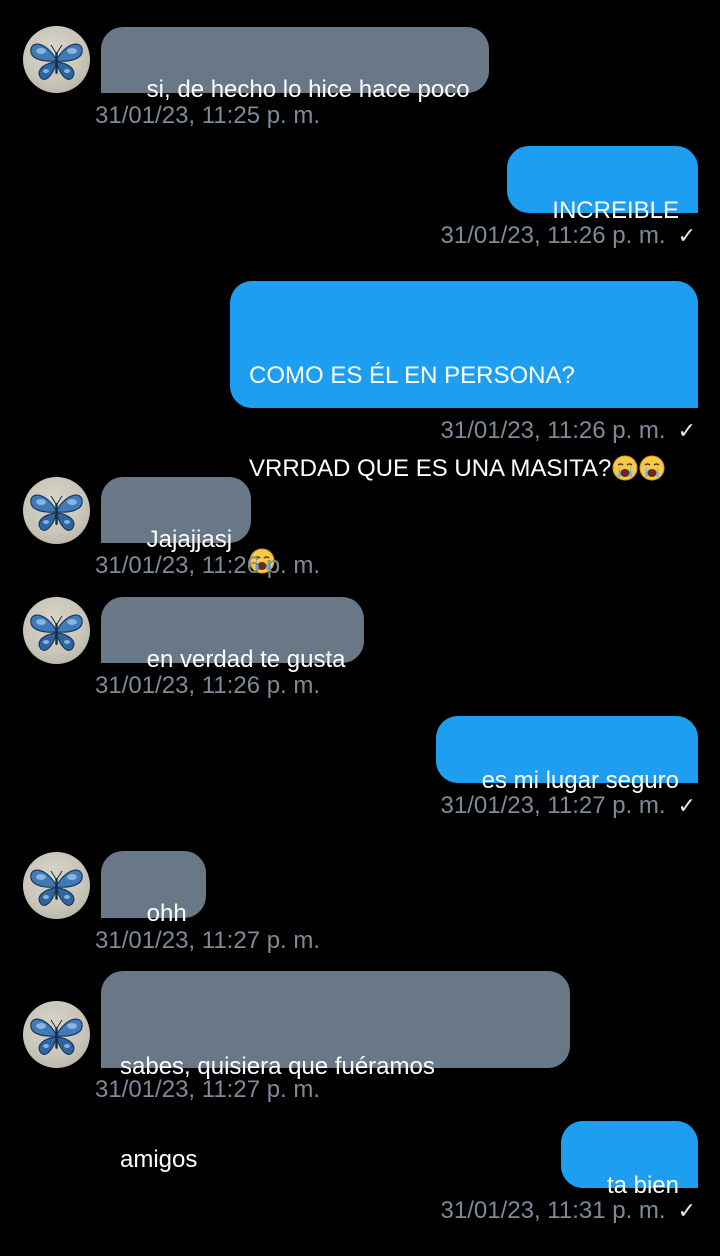 The width and height of the screenshot is (720, 1256). Describe the element at coordinates (176, 515) in the screenshot. I see `message-bubble: Jajajjasj` at that location.